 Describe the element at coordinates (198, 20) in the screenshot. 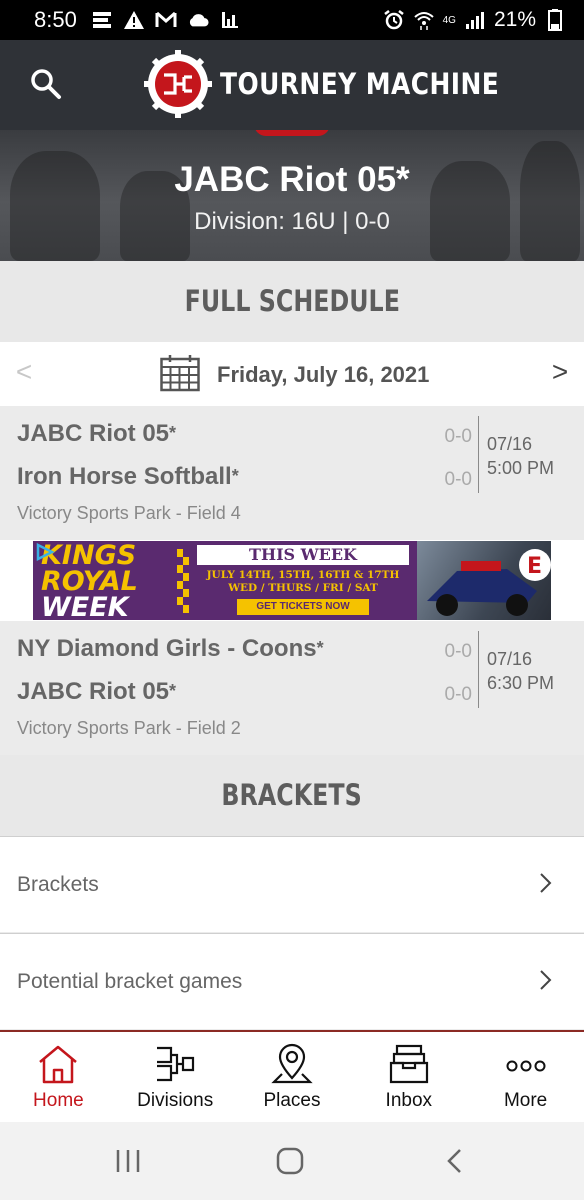

I see `cloud-icon` at that location.